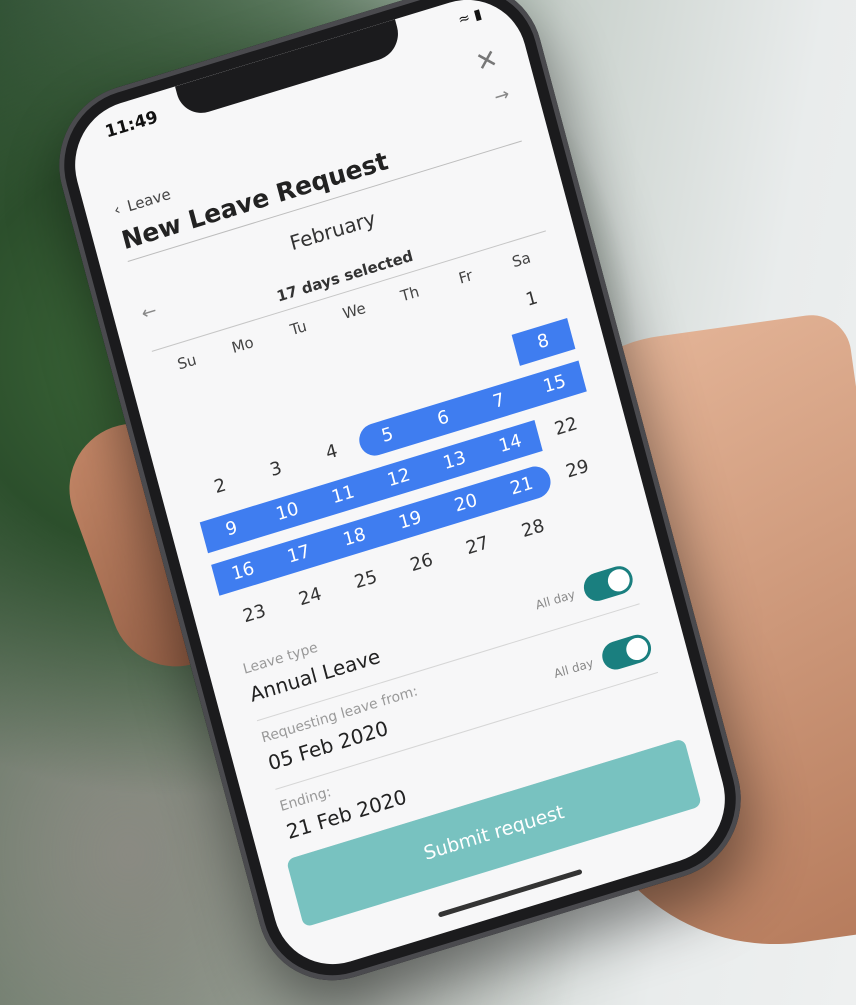 Image resolution: width=856 pixels, height=1005 pixels. What do you see at coordinates (333, 231) in the screenshot?
I see `month-label: February` at bounding box center [333, 231].